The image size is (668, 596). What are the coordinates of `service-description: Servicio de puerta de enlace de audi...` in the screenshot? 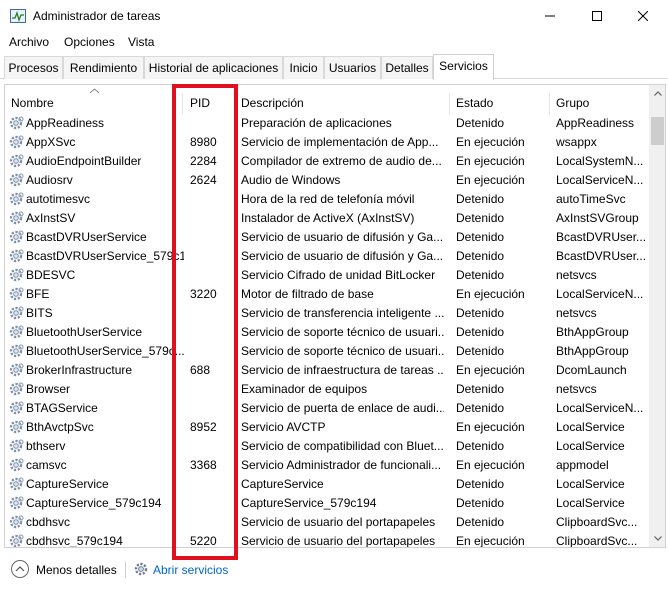 It's located at (342, 408).